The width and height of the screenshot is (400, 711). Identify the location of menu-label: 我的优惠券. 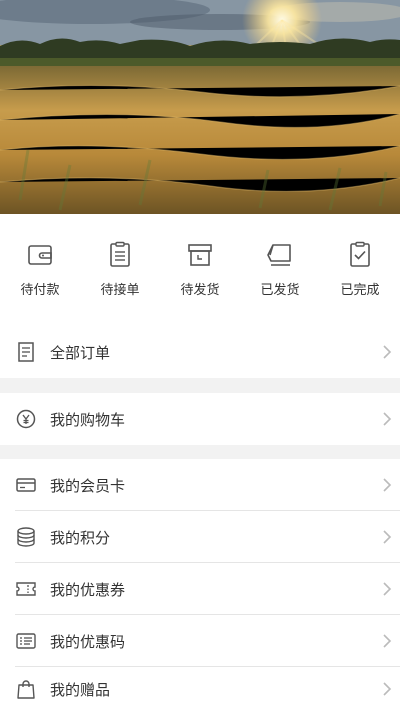
(88, 589).